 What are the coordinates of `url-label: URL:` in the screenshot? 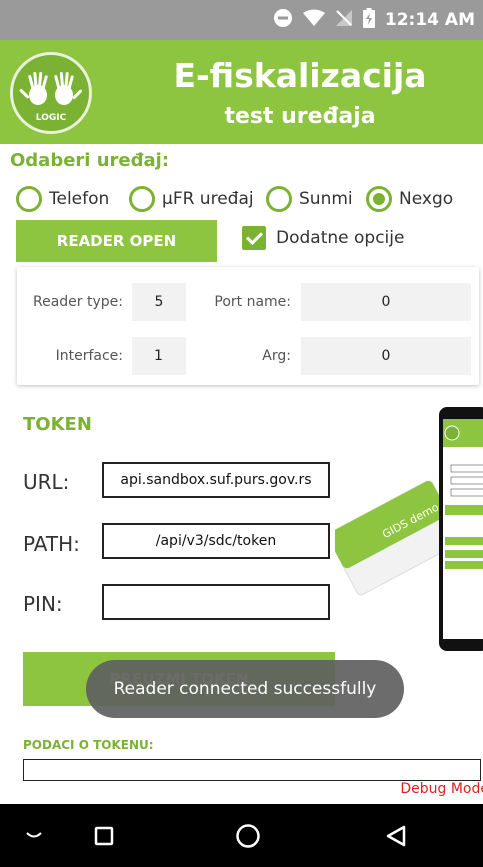 It's located at (46, 482).